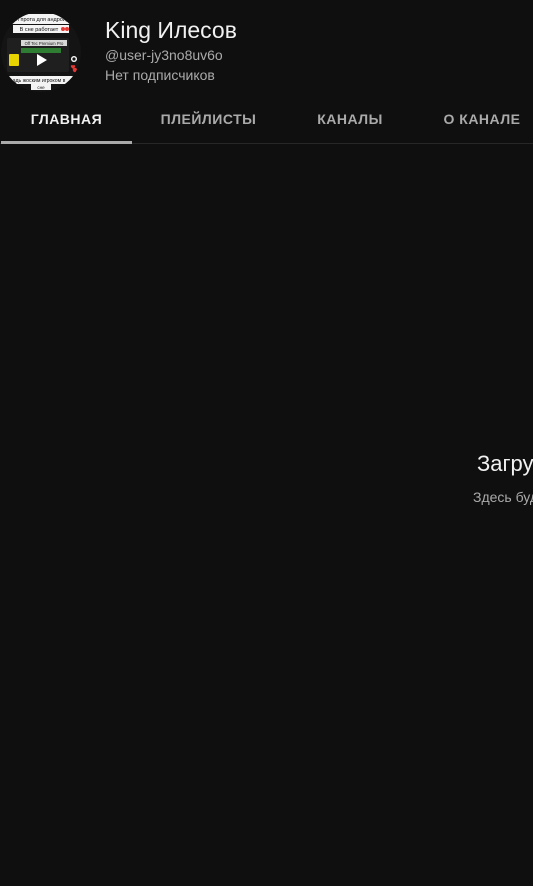 This screenshot has width=533, height=886. What do you see at coordinates (66, 142) in the screenshot?
I see `active-tab-indicator` at bounding box center [66, 142].